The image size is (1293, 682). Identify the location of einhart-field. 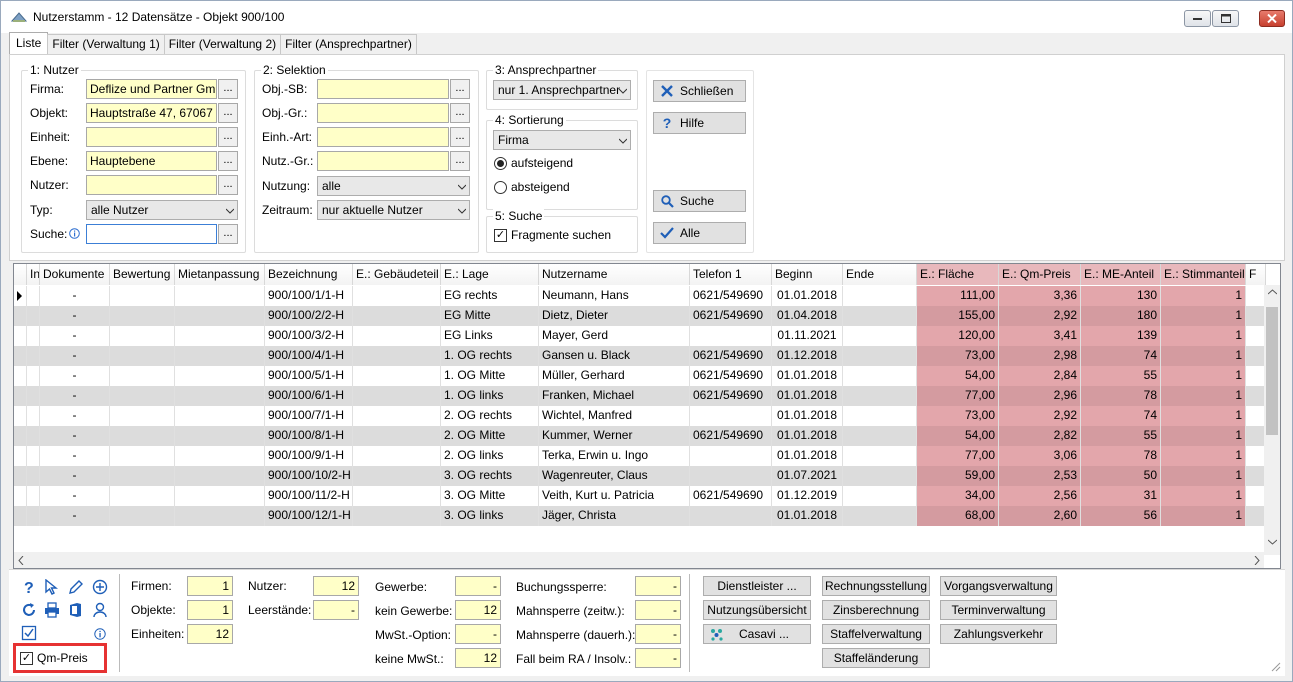
(383, 137).